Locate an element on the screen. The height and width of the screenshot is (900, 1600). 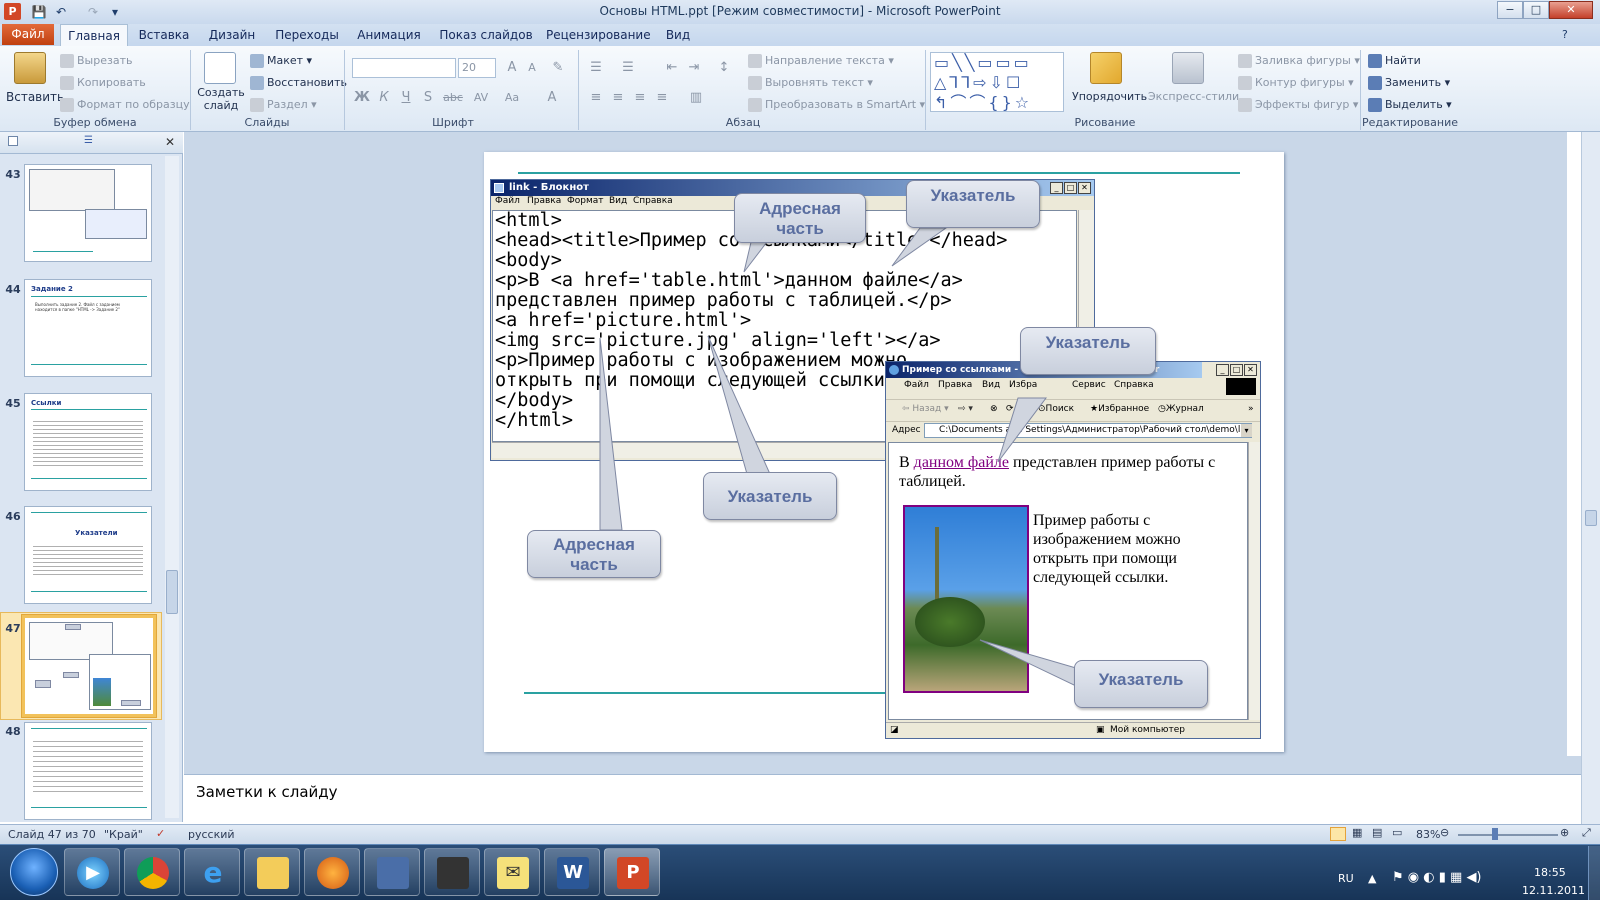
firefox-icon is located at coordinates (333, 873).